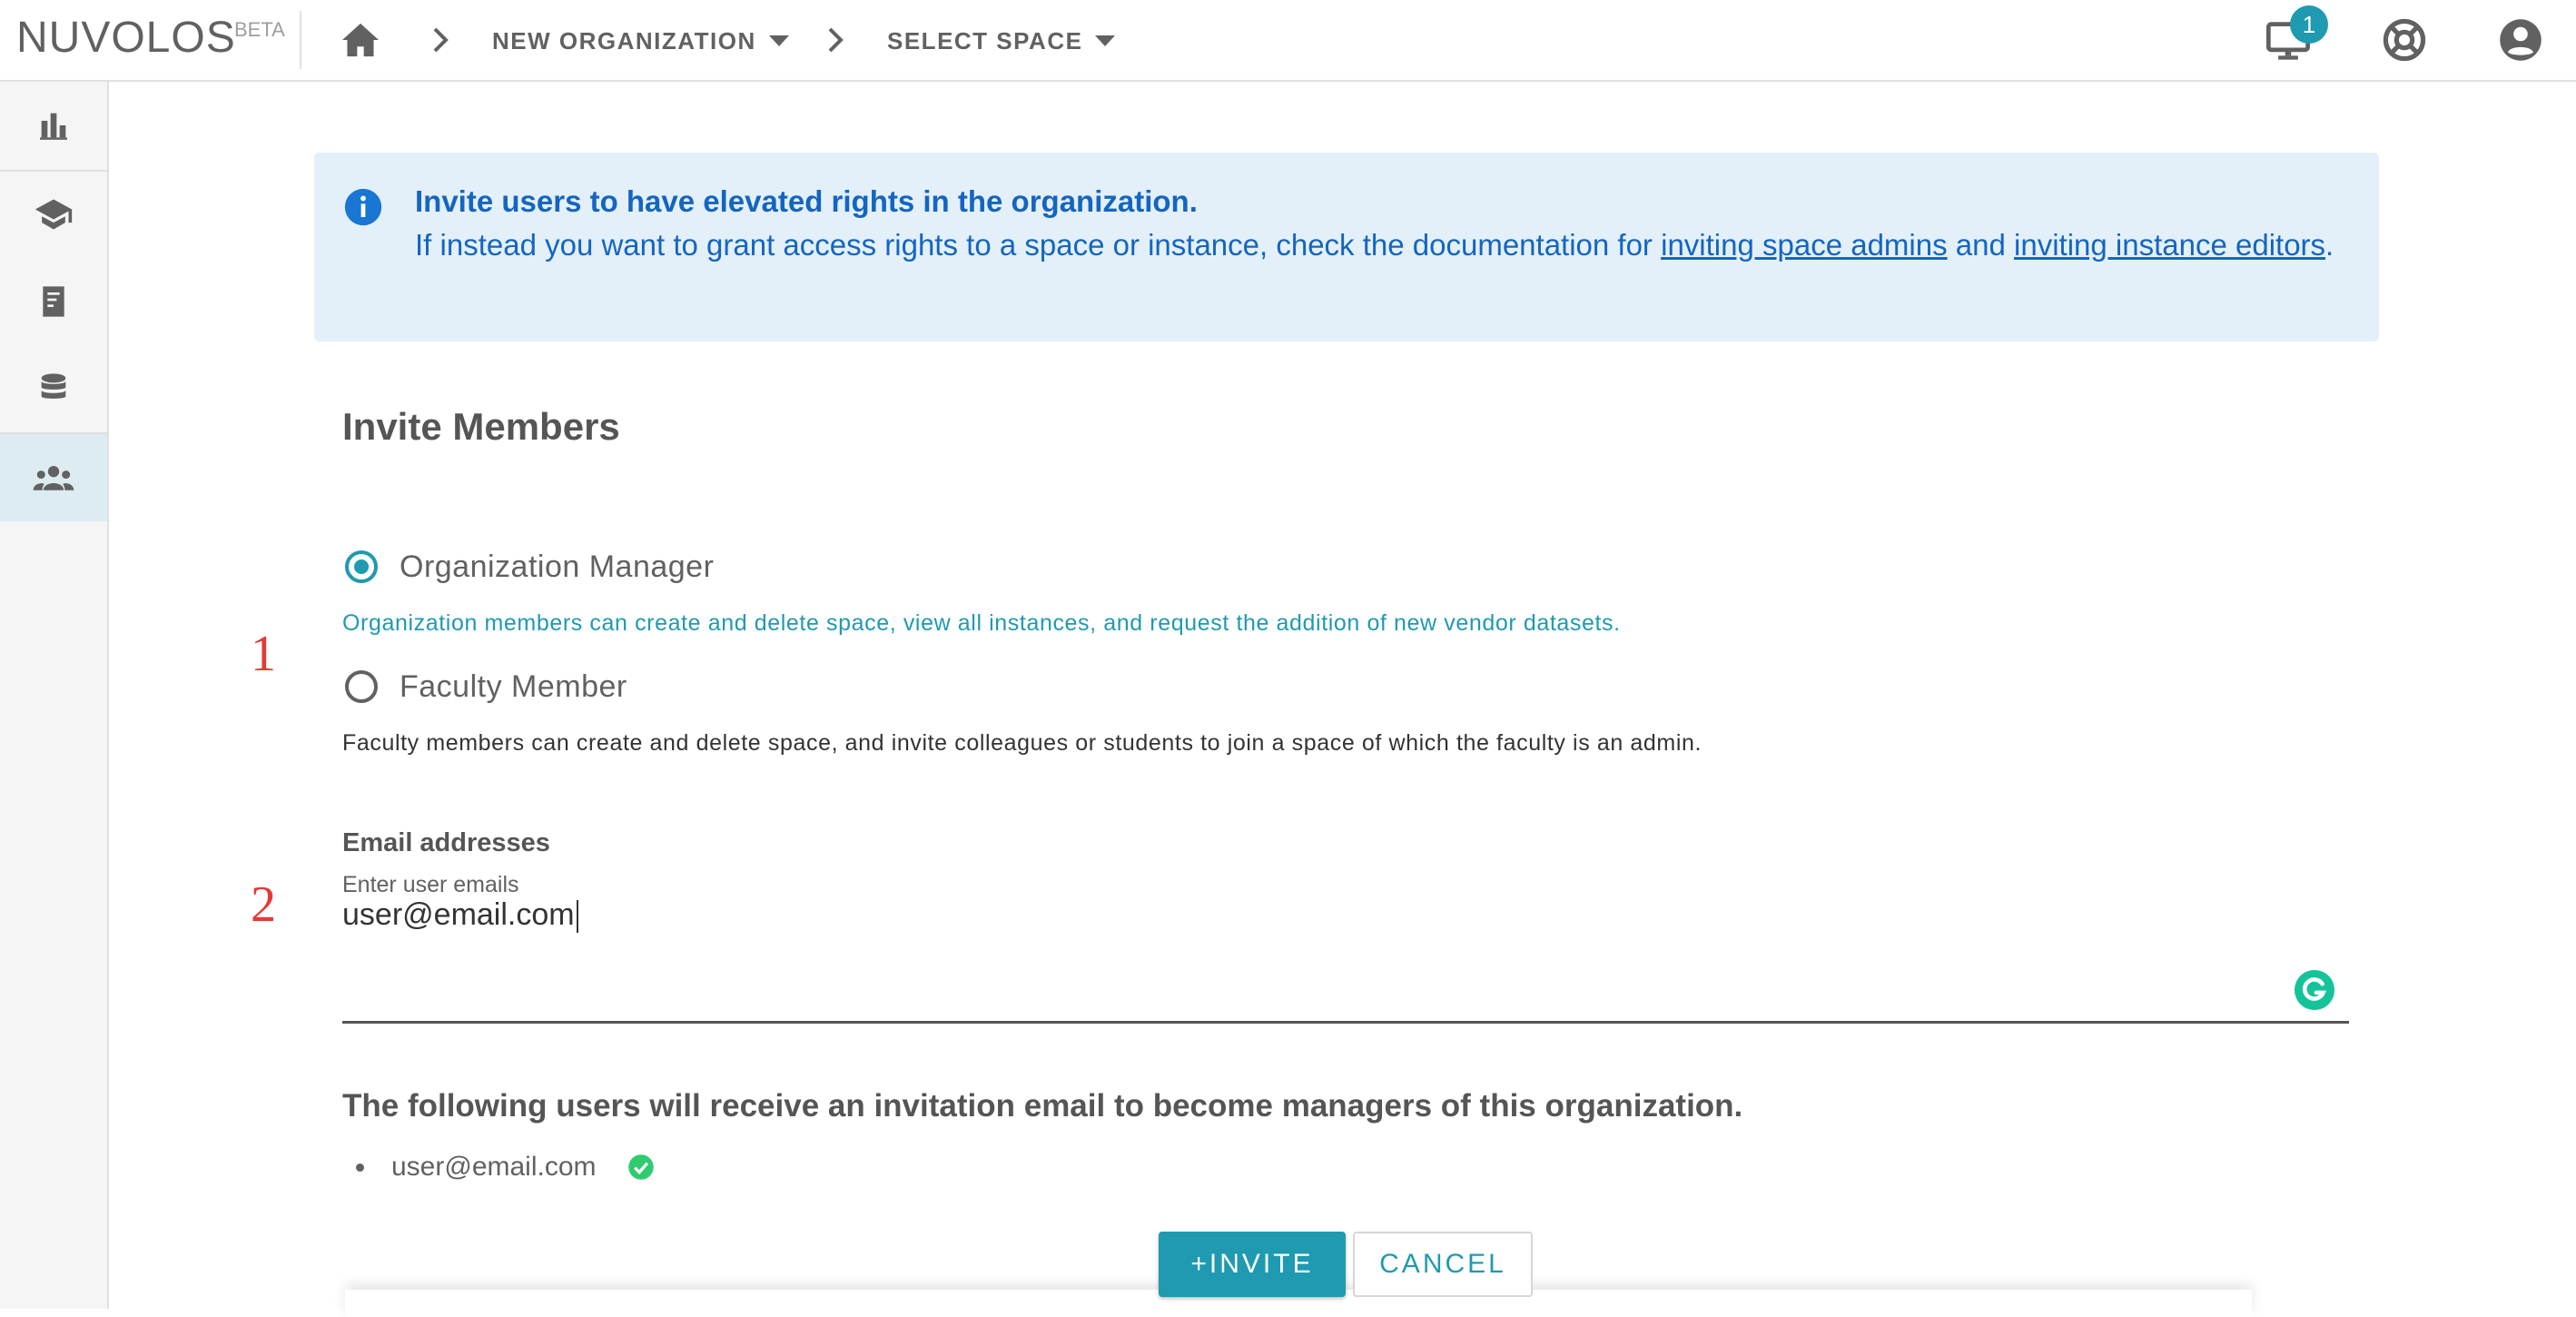  I want to click on text-cursor, so click(577, 917).